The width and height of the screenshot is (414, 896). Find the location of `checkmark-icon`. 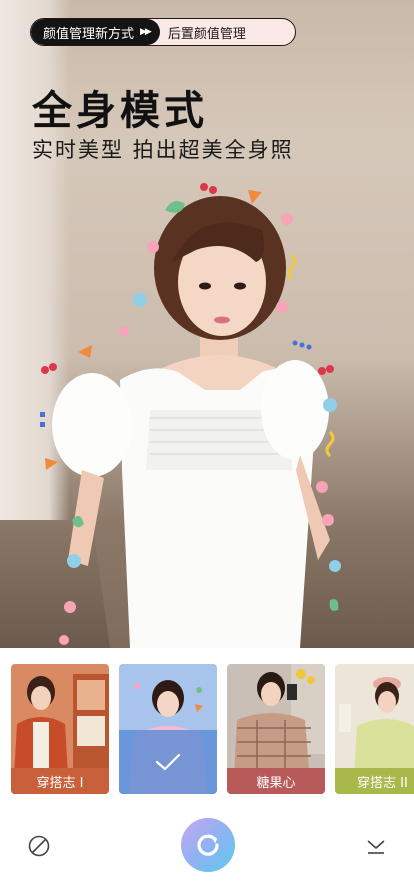

checkmark-icon is located at coordinates (168, 762).